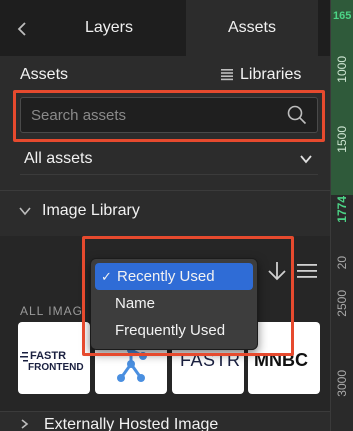 This screenshot has height=431, width=353. What do you see at coordinates (307, 272) in the screenshot?
I see `sort-options-icon` at bounding box center [307, 272].